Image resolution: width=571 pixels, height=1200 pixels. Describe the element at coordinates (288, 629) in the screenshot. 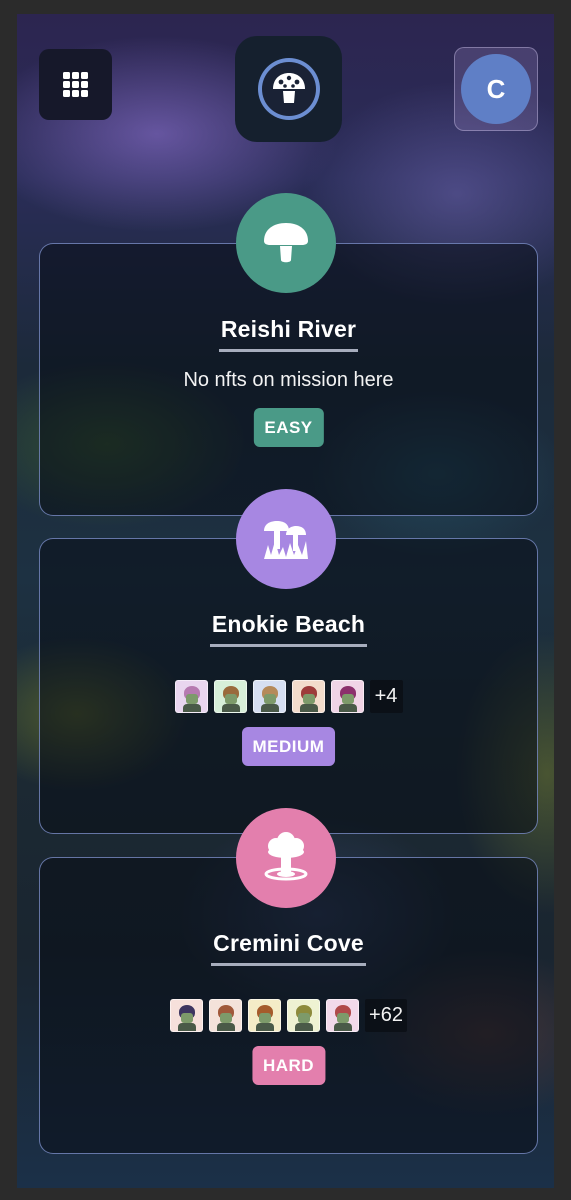

I see `mission-title: Enokie Beach` at that location.